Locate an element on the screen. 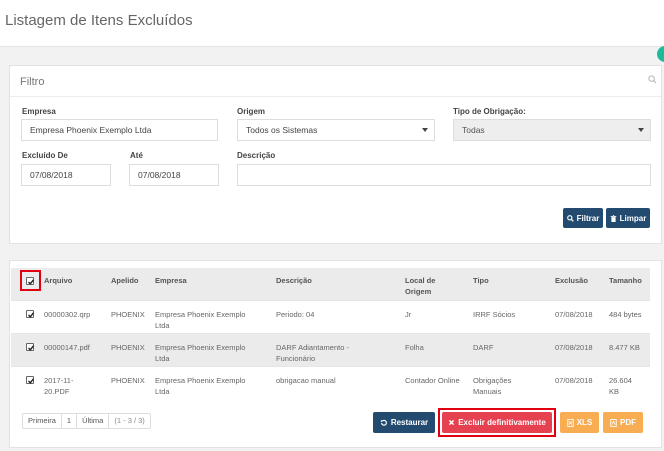 Image resolution: width=664 pixels, height=451 pixels. origem-select: Todos os Sistemas is located at coordinates (336, 130).